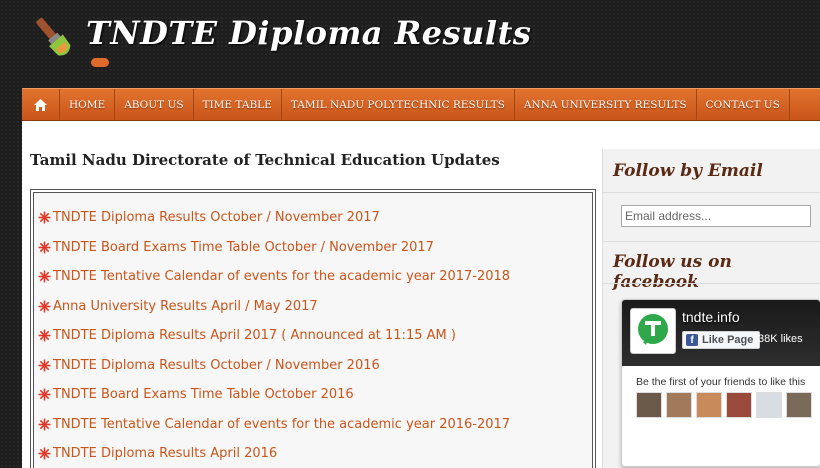 The image size is (820, 468). I want to click on follow-facebook-title: Follow us on facebook, so click(672, 272).